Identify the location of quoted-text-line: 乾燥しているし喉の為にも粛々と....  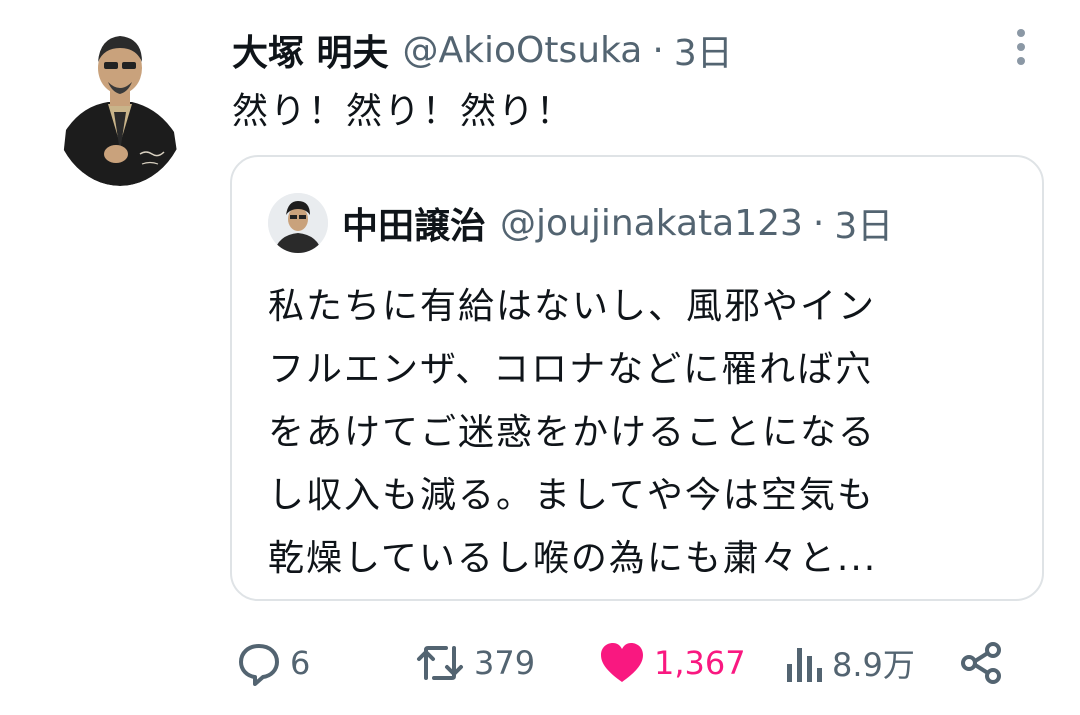
(573, 558).